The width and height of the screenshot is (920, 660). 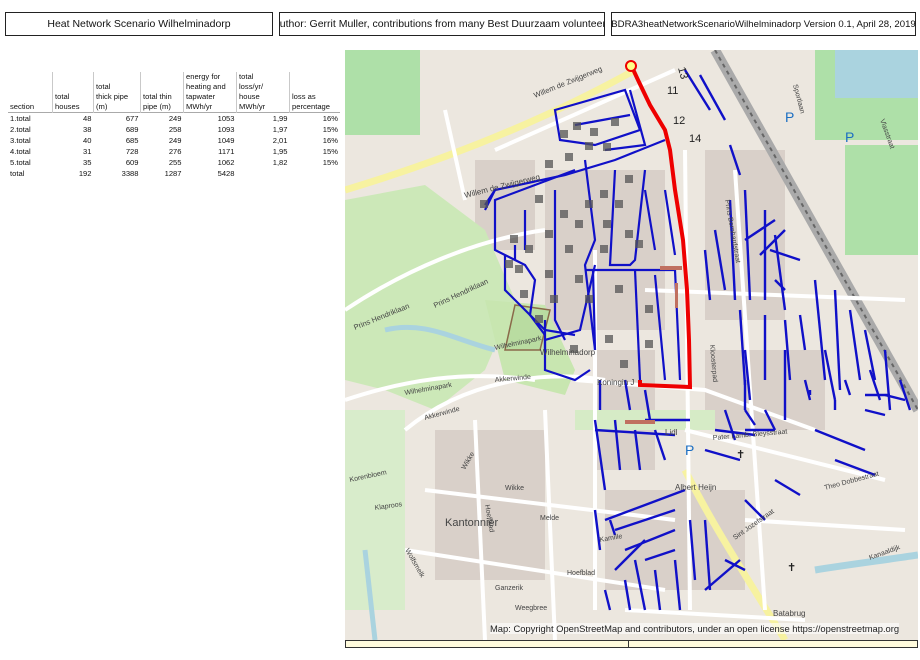 I want to click on column-header: energy for heating and tapwater MWh/yr, so click(x=210, y=92).